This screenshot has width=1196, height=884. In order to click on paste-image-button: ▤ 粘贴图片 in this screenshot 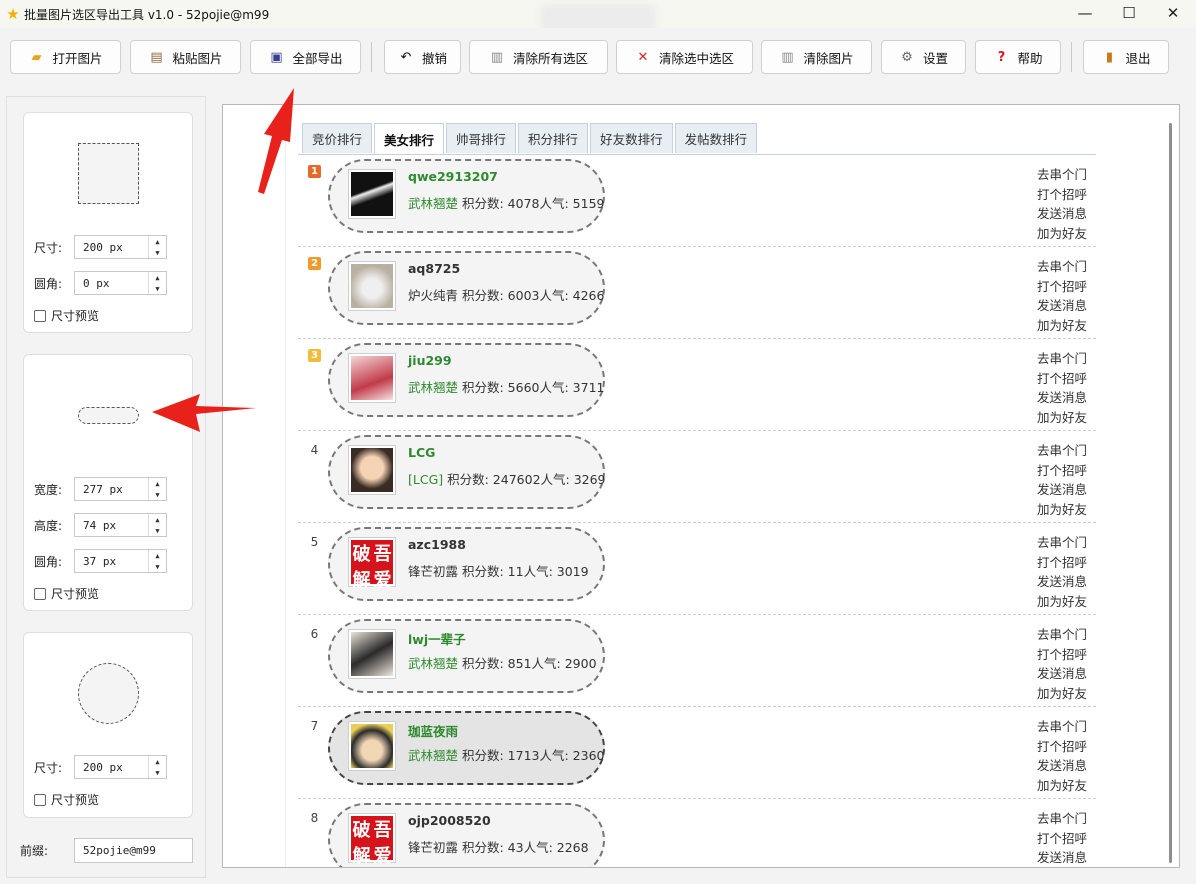, I will do `click(185, 57)`.